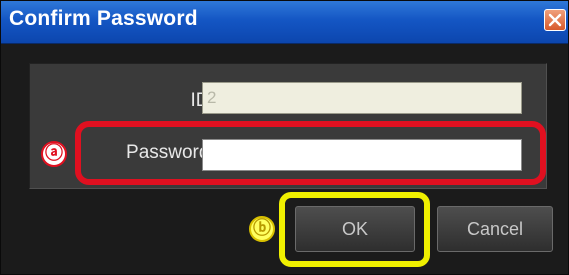 The image size is (569, 275). What do you see at coordinates (262, 229) in the screenshot?
I see `annotation-marker-b: ⓑ` at bounding box center [262, 229].